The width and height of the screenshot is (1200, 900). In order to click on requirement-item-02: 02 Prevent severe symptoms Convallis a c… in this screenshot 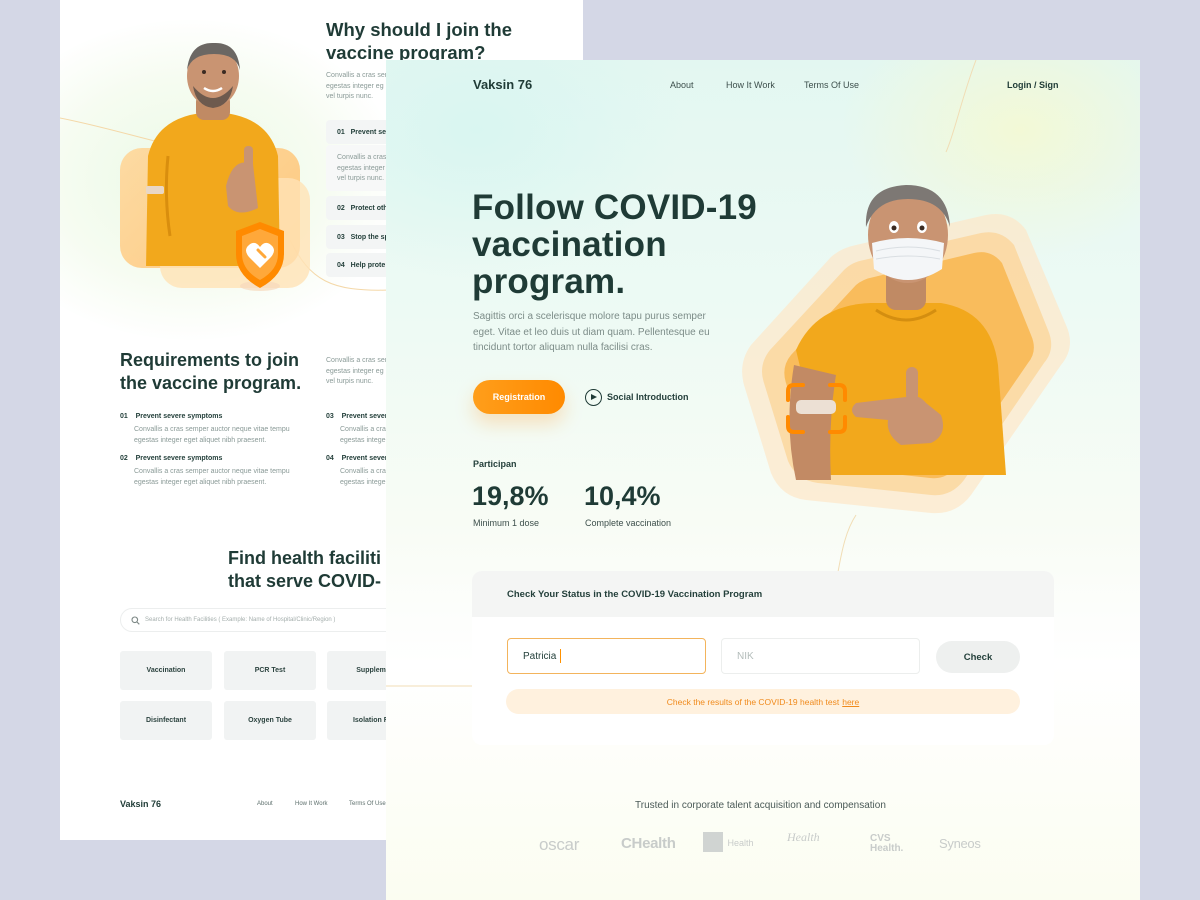, I will do `click(205, 471)`.